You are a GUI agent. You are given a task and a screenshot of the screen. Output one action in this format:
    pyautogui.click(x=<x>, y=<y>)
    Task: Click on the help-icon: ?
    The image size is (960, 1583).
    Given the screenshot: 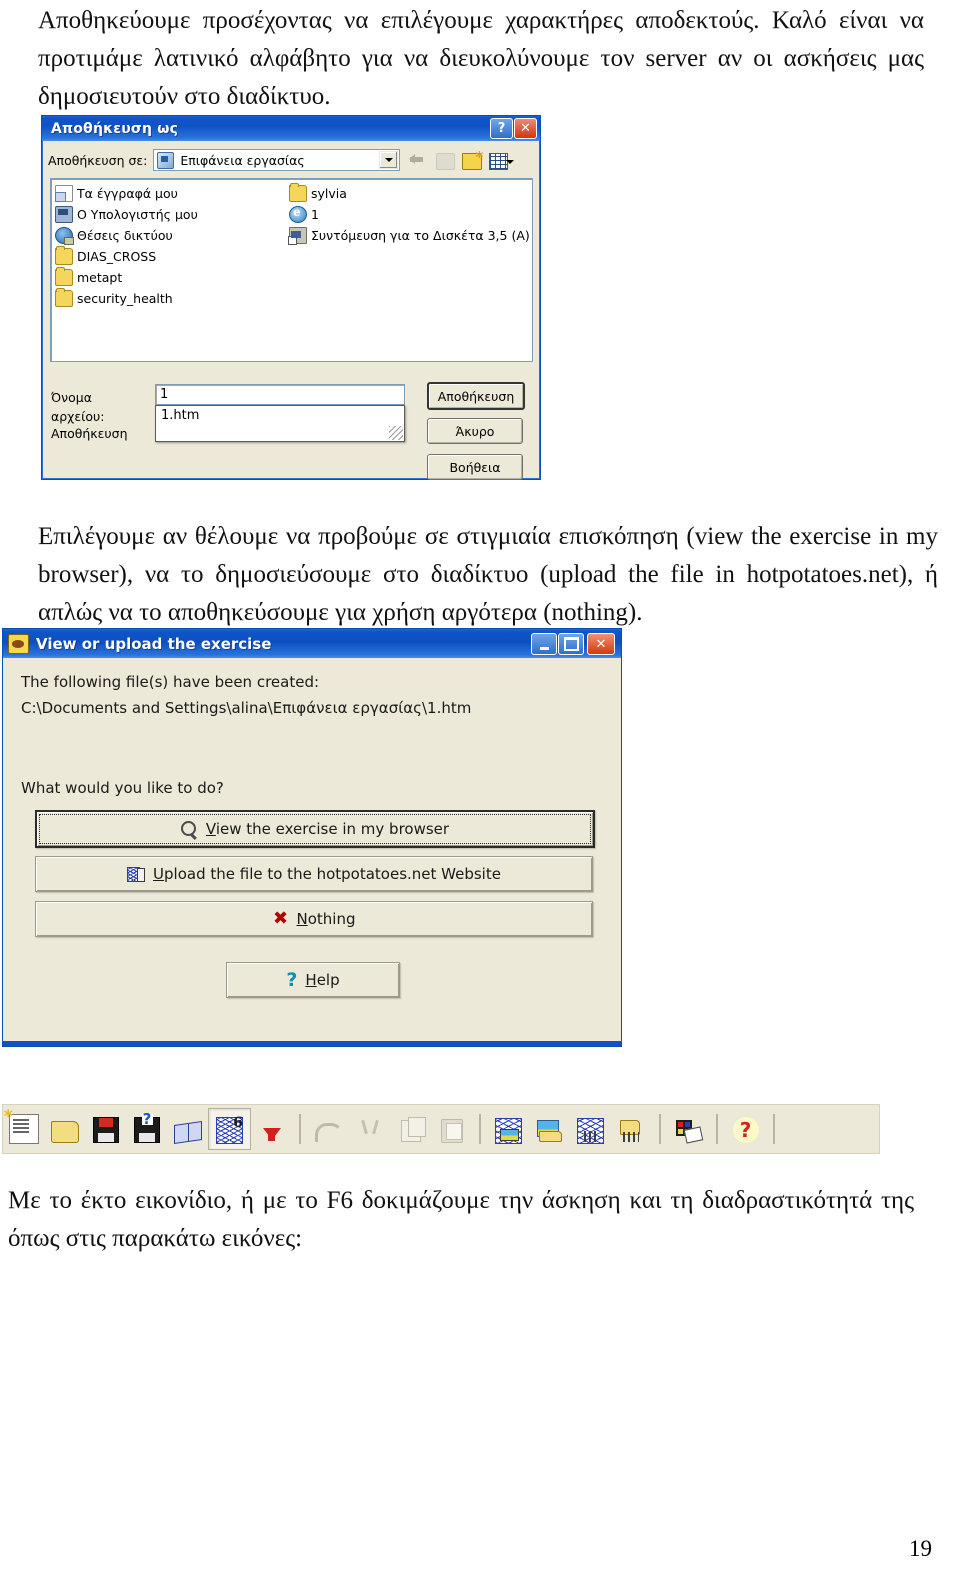 What is the action you would take?
    pyautogui.click(x=501, y=128)
    